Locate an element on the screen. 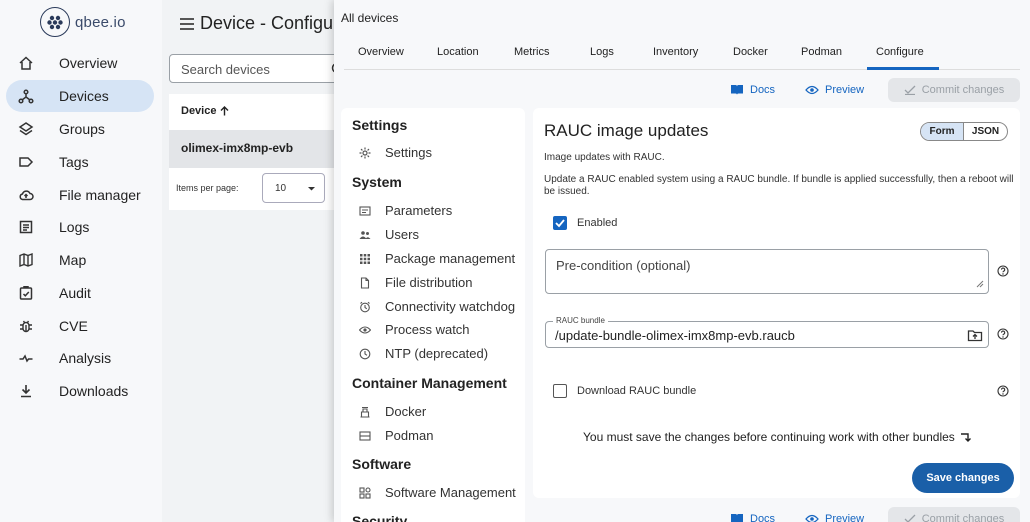  search-placeholder: Search devices is located at coordinates (225, 69).